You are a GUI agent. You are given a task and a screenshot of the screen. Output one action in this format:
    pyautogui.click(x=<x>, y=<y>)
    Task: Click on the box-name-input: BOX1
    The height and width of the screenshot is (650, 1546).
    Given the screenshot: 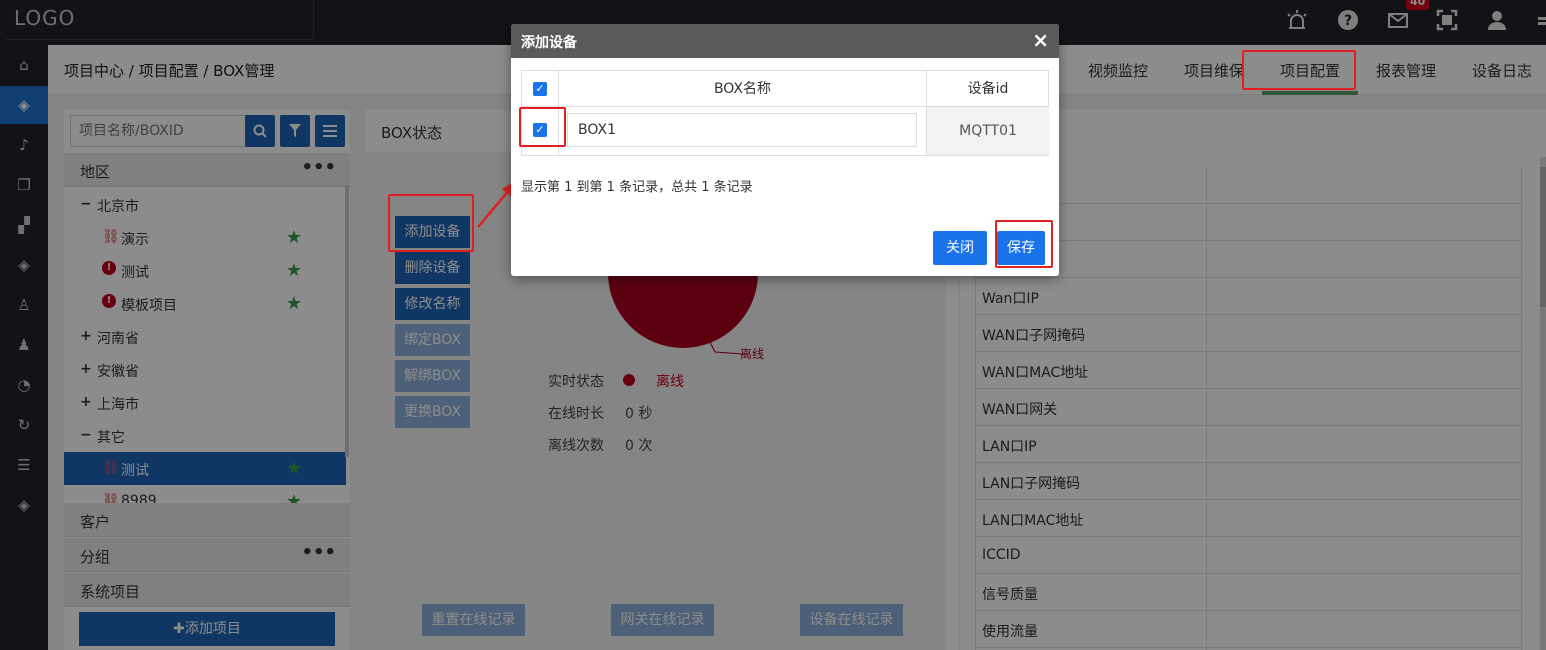 What is the action you would take?
    pyautogui.click(x=742, y=130)
    